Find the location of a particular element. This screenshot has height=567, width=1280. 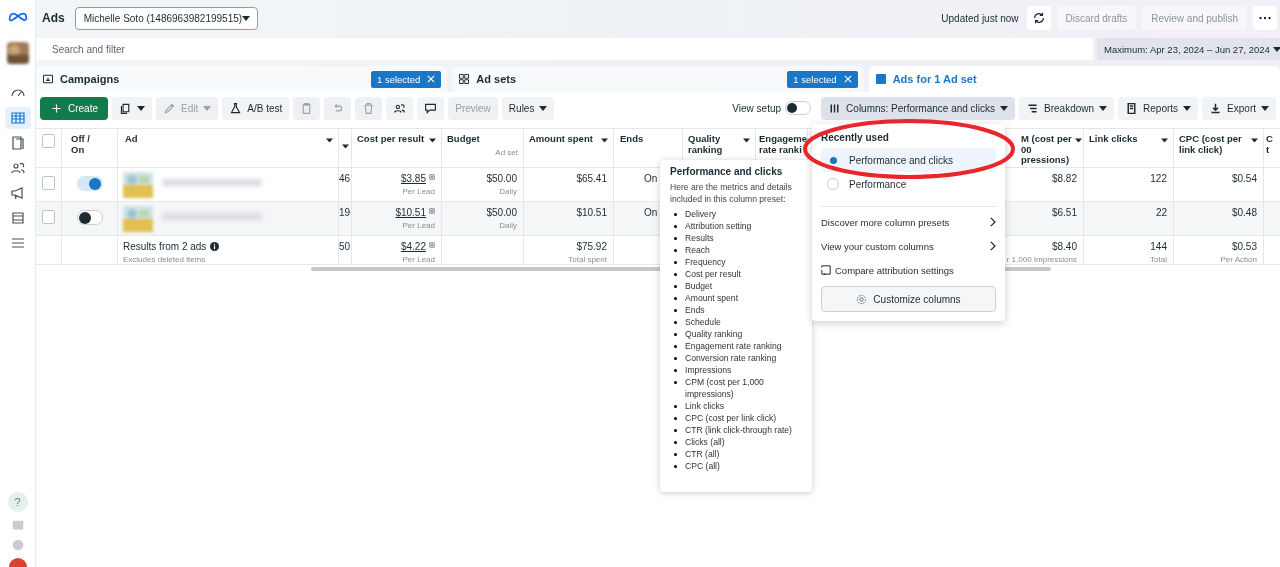

column-header: Budget is located at coordinates (482, 139).